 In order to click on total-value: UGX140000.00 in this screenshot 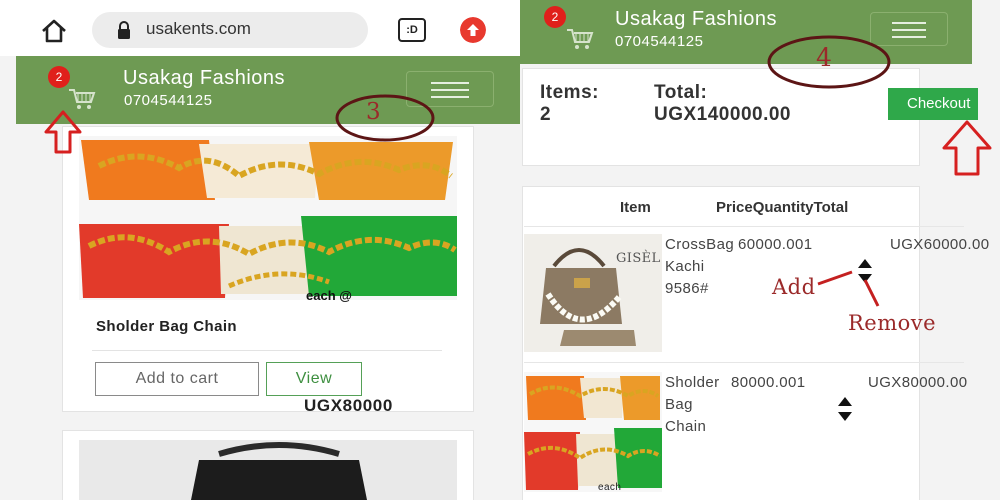, I will do `click(722, 114)`.